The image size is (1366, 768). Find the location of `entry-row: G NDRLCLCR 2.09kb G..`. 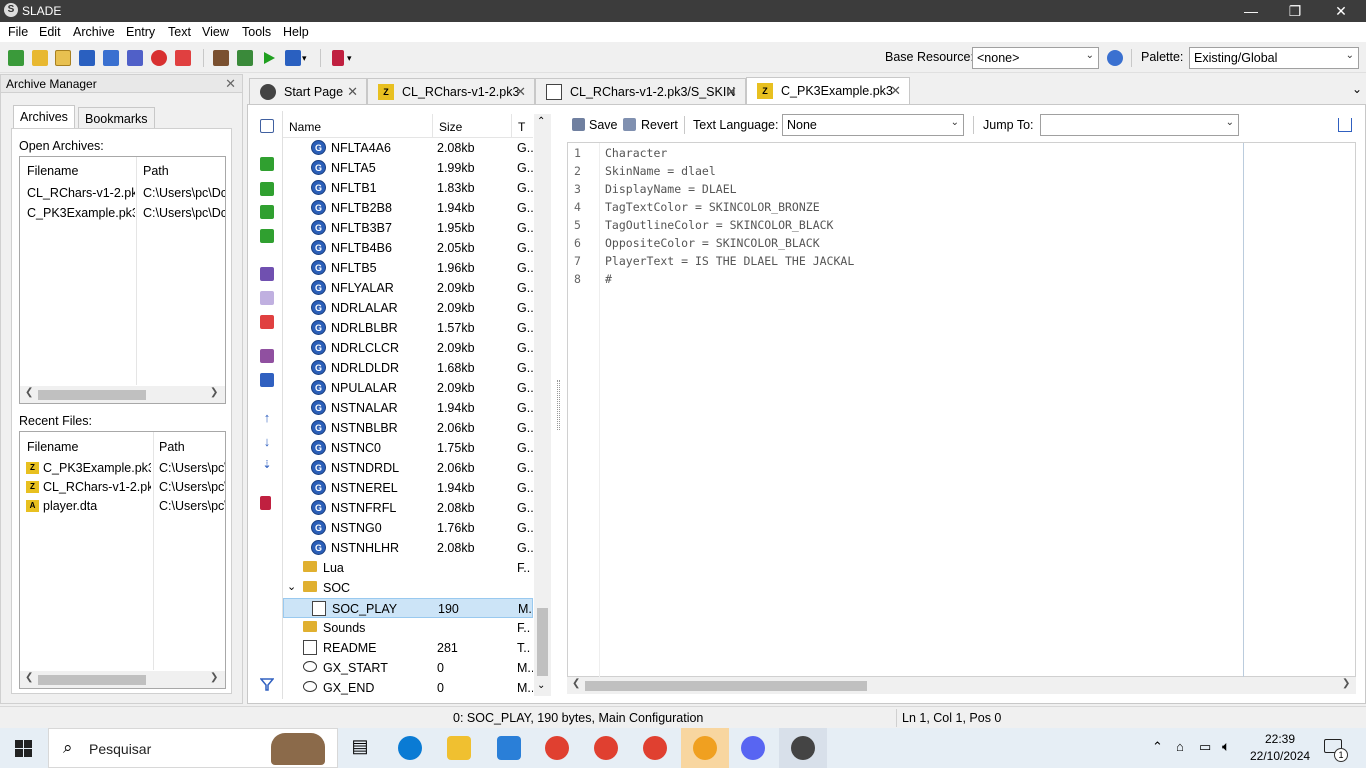

entry-row: G NDRLCLCR 2.09kb G.. is located at coordinates (408, 348).